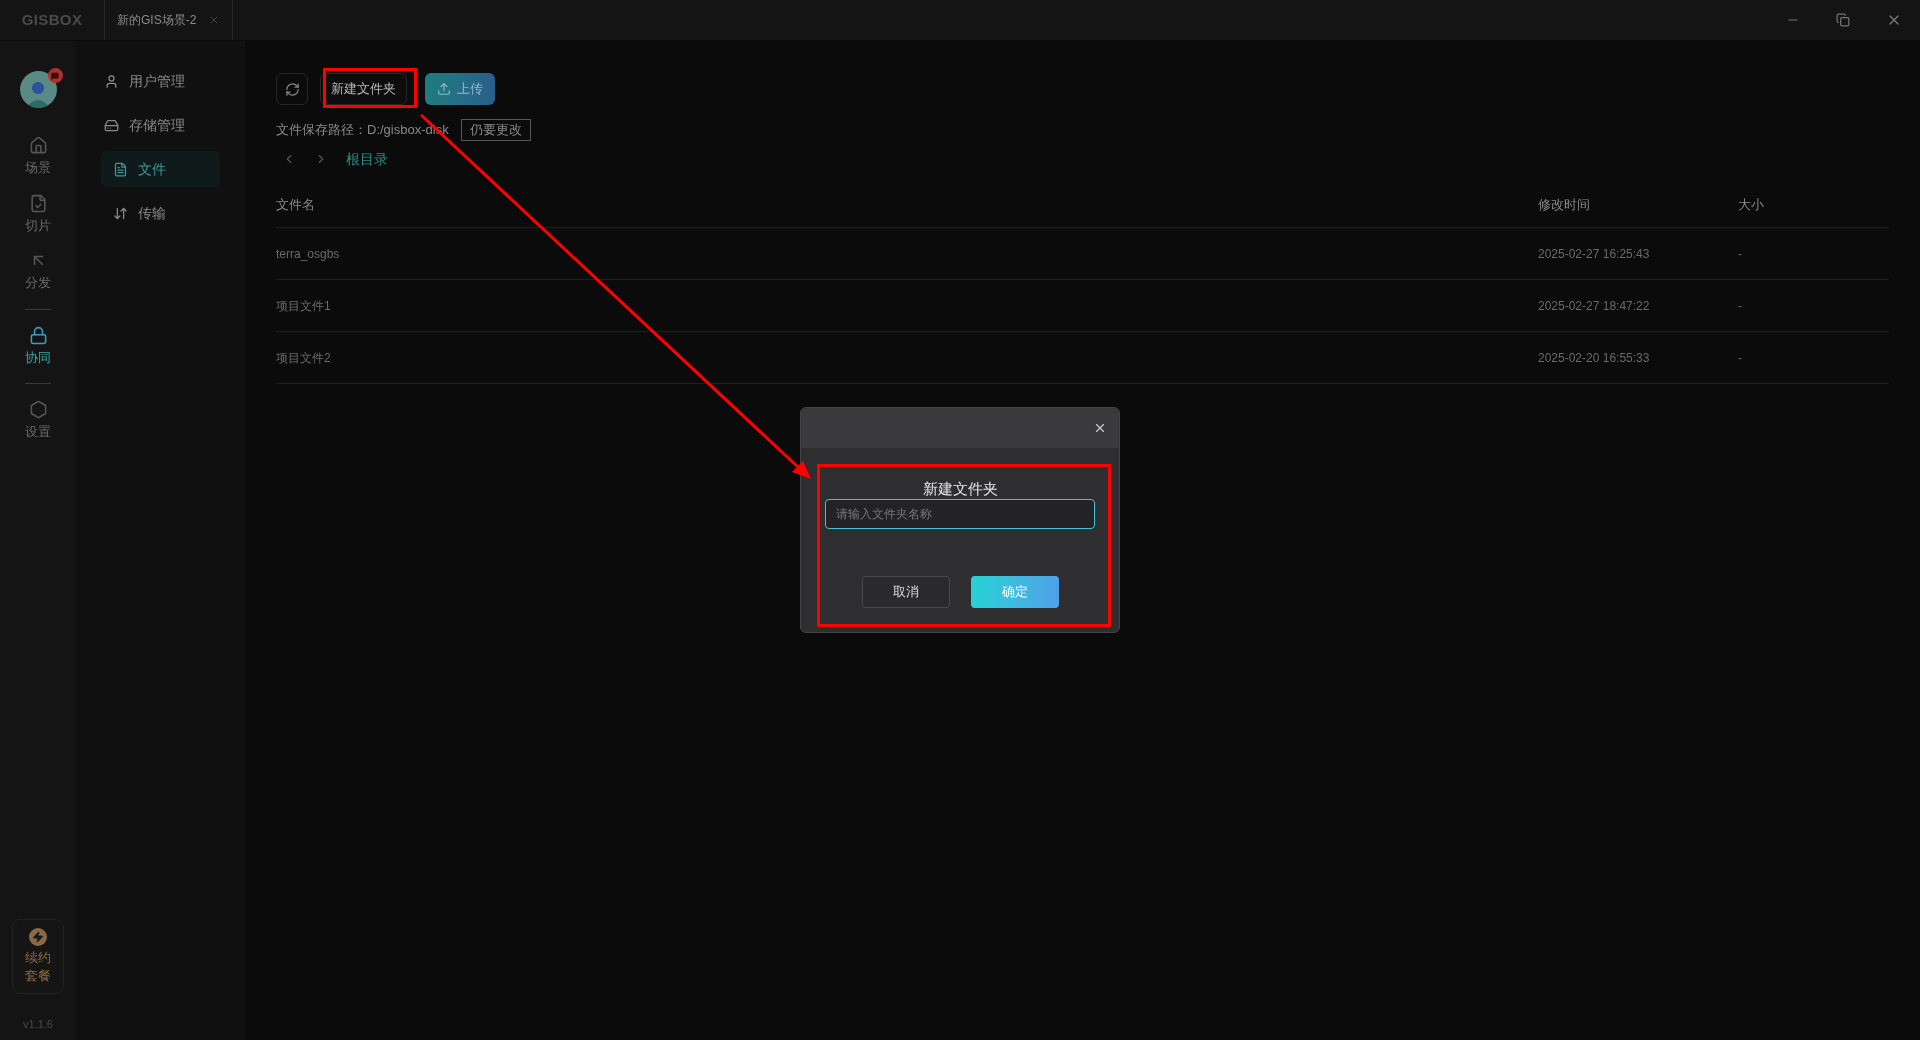  What do you see at coordinates (363, 89) in the screenshot?
I see `new-folder-button: 新建文件夹` at bounding box center [363, 89].